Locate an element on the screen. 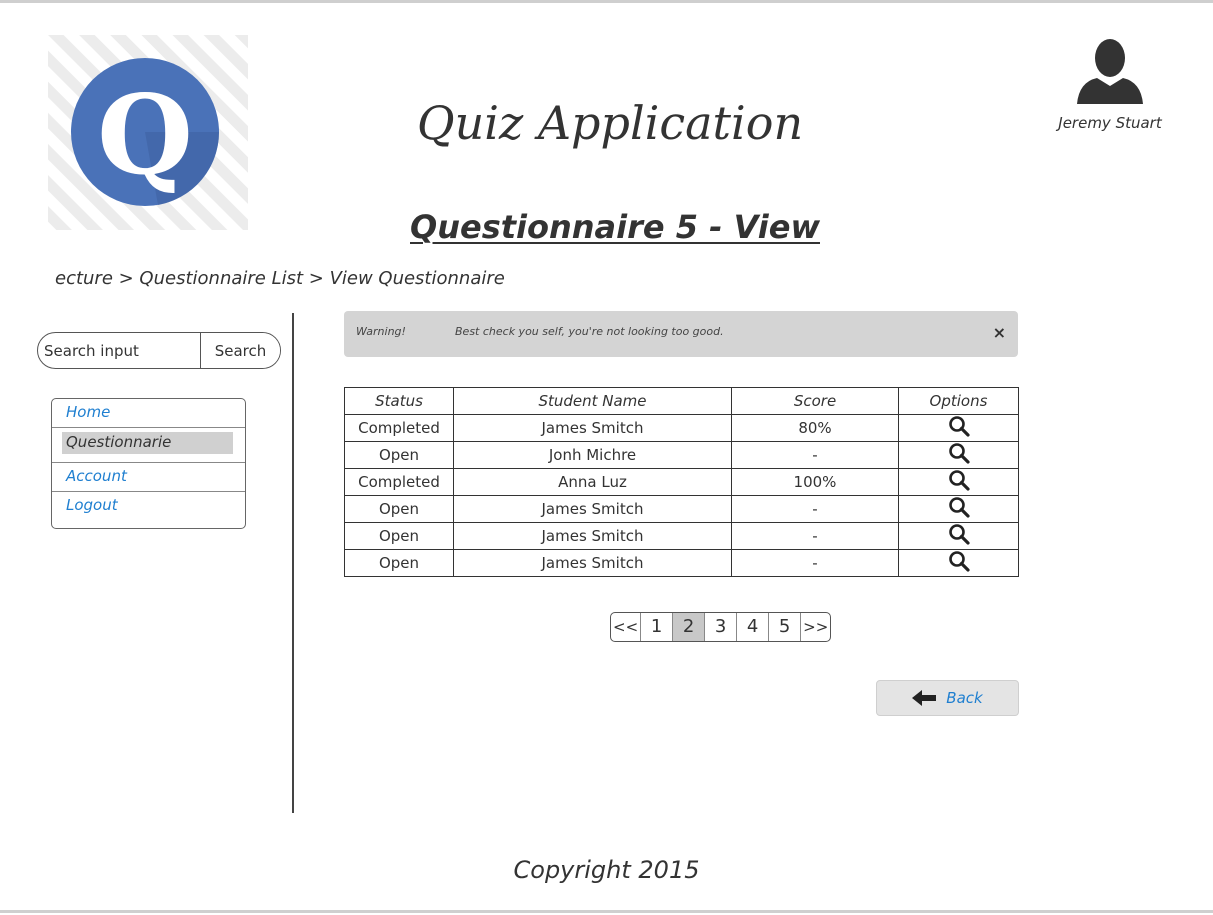 Image resolution: width=1213 pixels, height=915 pixels. table-header-row: Status Student Name Score Options is located at coordinates (681, 401).